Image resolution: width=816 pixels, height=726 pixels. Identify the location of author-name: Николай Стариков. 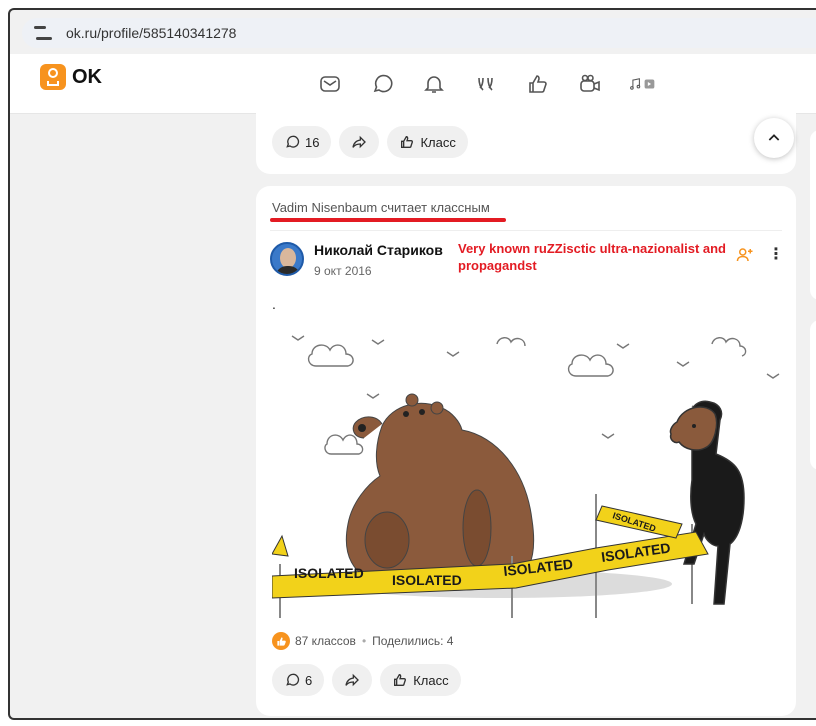
(378, 250).